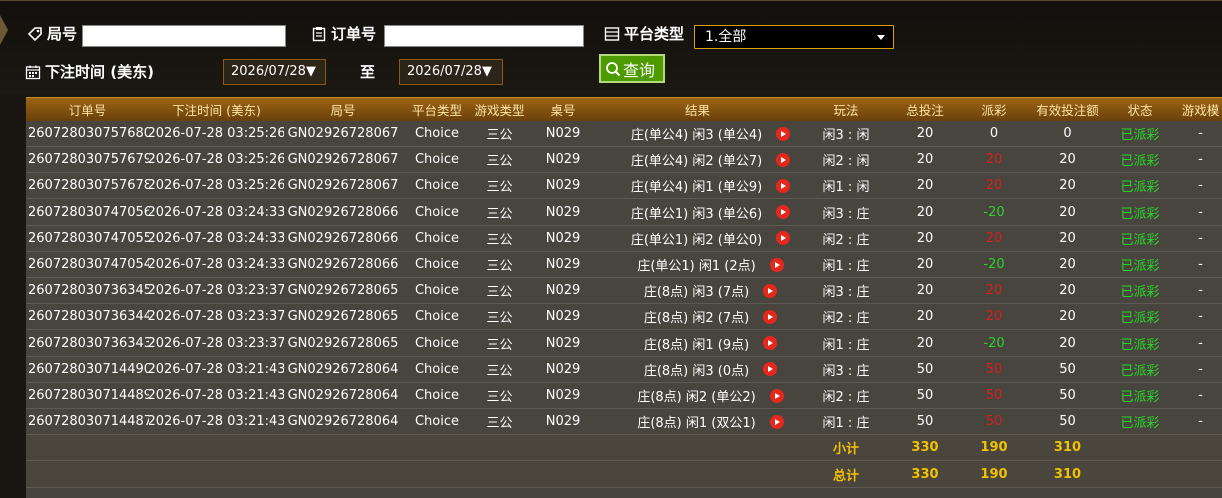 The height and width of the screenshot is (498, 1222). I want to click on platform-select: 1.全部, so click(794, 37).